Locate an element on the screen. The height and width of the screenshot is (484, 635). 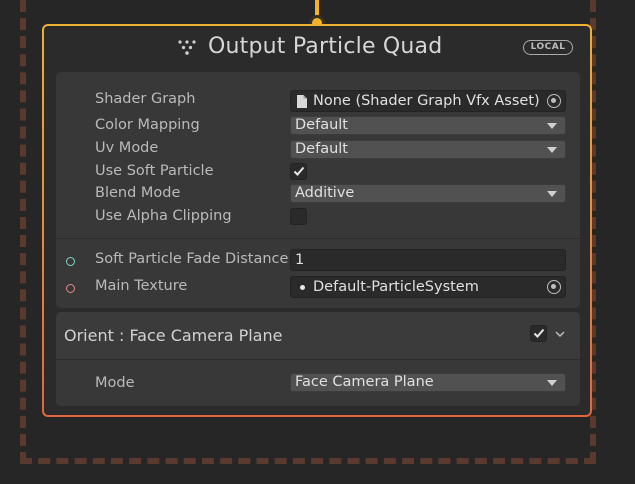
use-alpha-clipping-checkbox is located at coordinates (298, 216).